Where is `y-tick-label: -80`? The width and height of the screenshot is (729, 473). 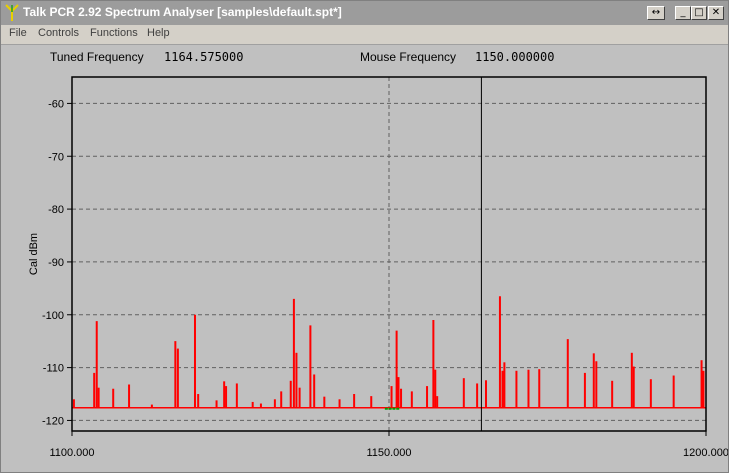 y-tick-label: -80 is located at coordinates (56, 210).